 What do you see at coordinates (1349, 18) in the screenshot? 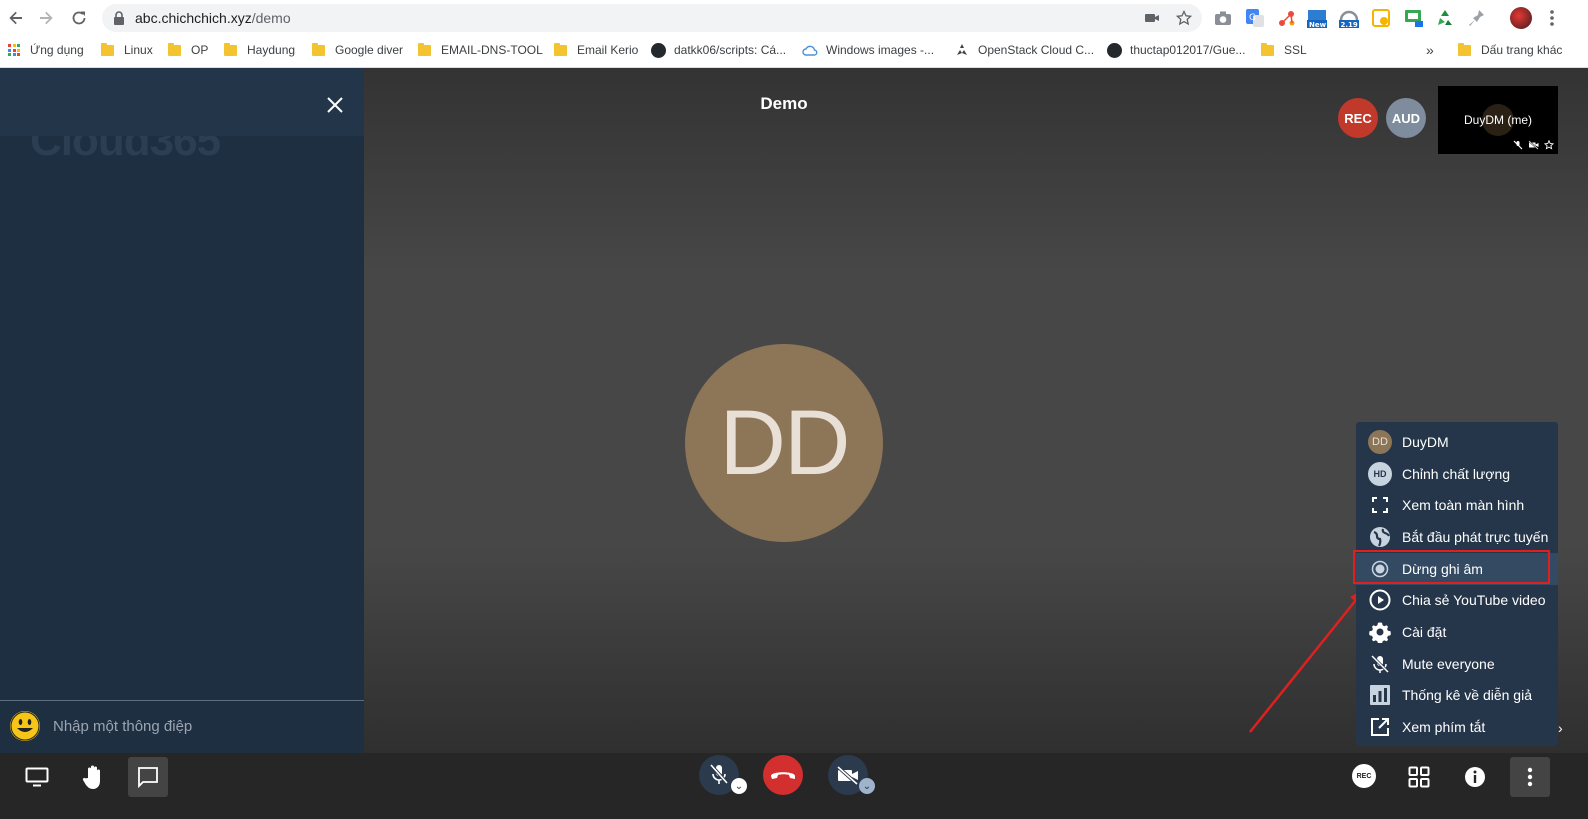
I see `speed-extension-icon: 2.19` at bounding box center [1349, 18].